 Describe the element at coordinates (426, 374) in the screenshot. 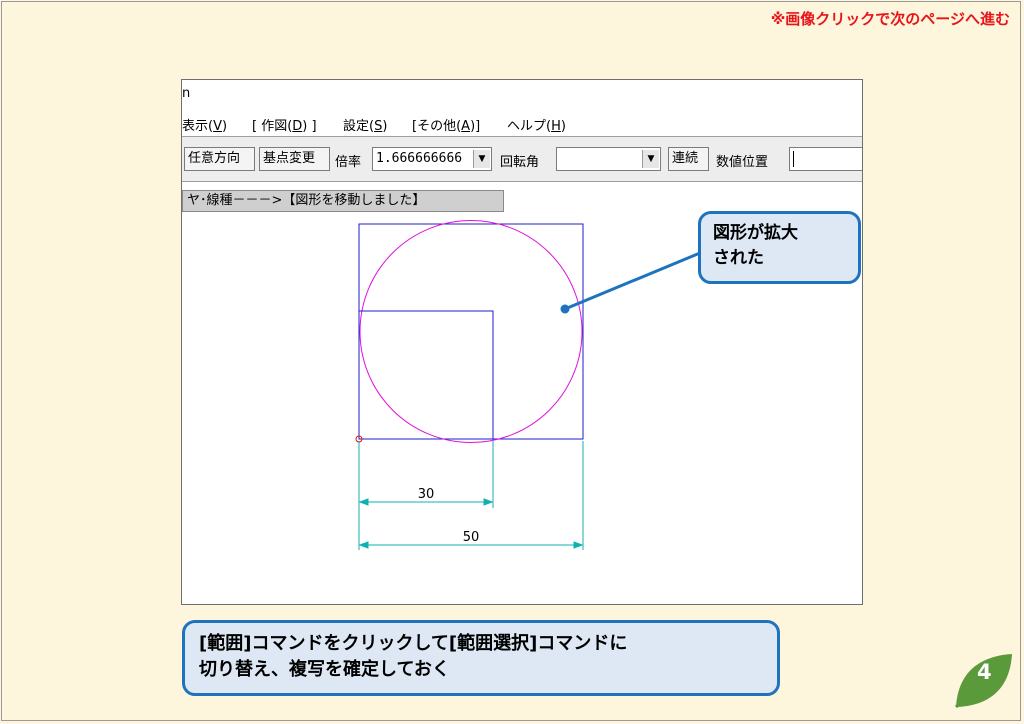

I see `original-square-edges` at that location.